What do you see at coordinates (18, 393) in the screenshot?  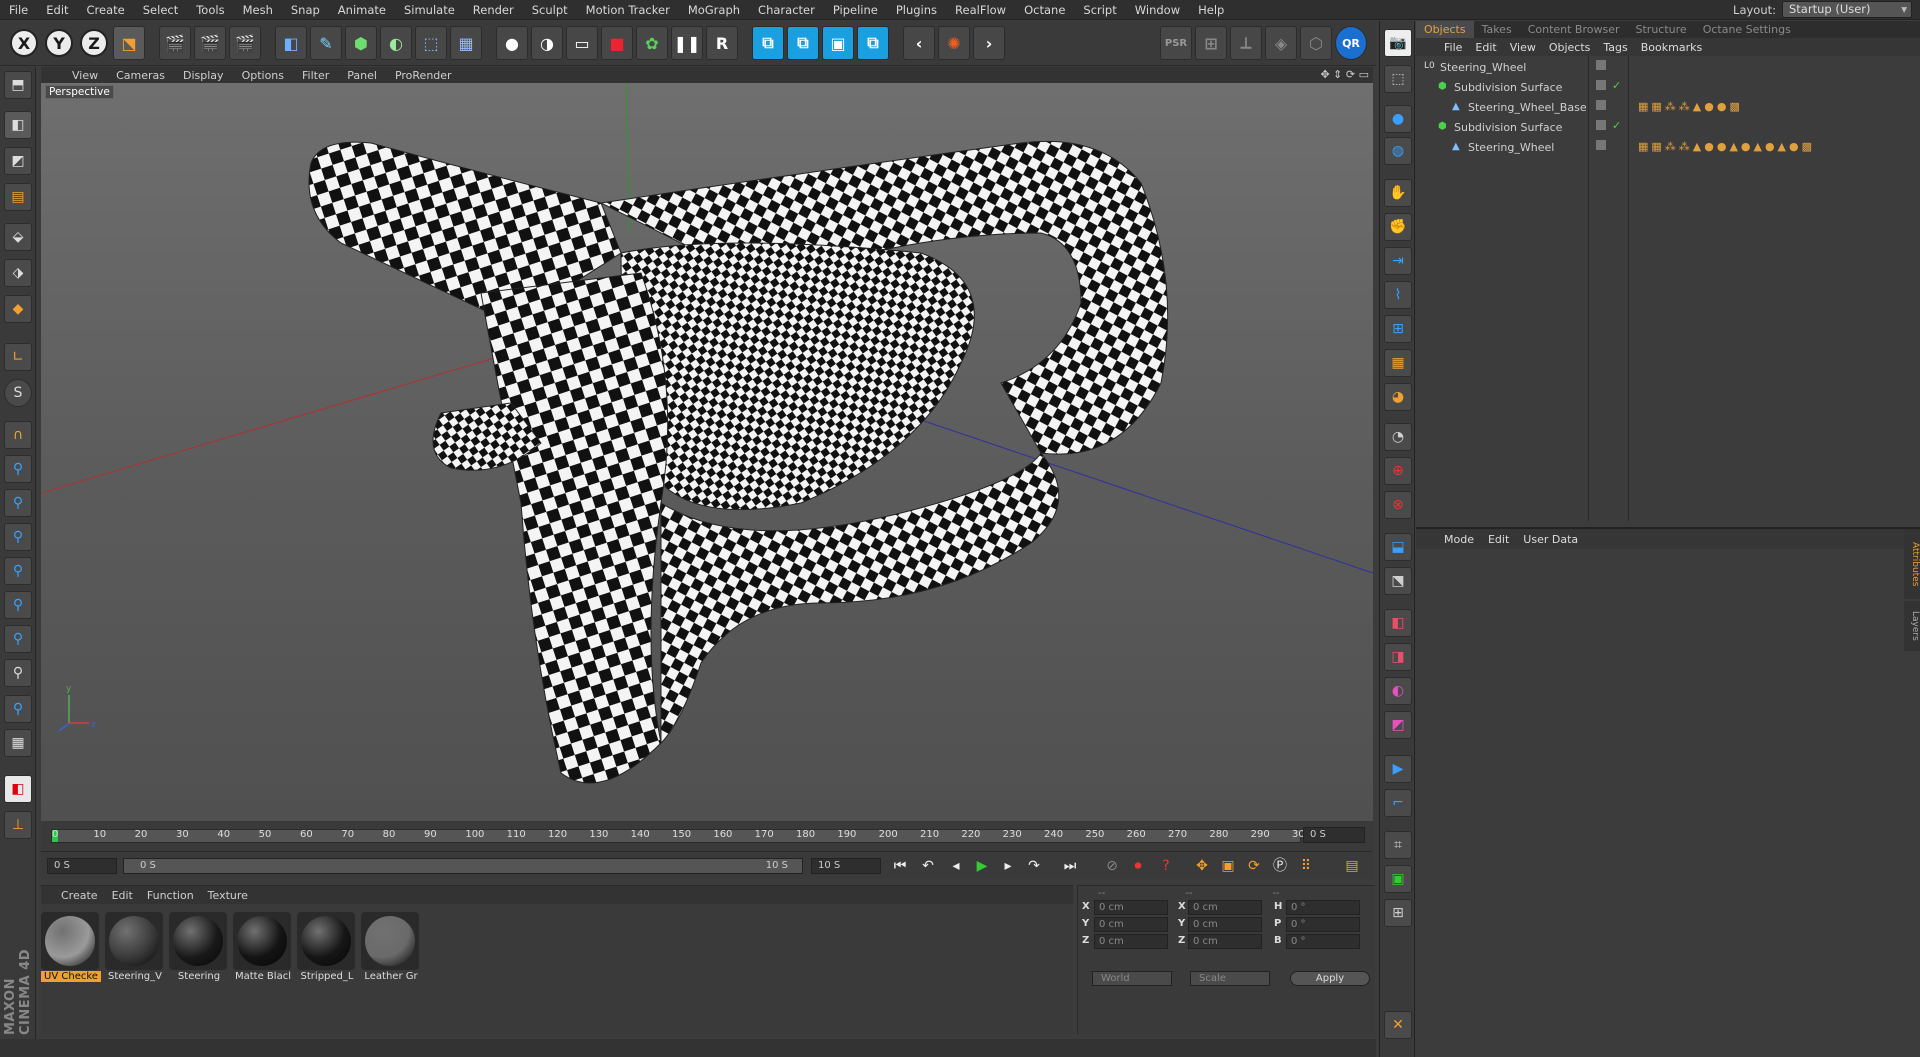 I see `solo-button: S` at bounding box center [18, 393].